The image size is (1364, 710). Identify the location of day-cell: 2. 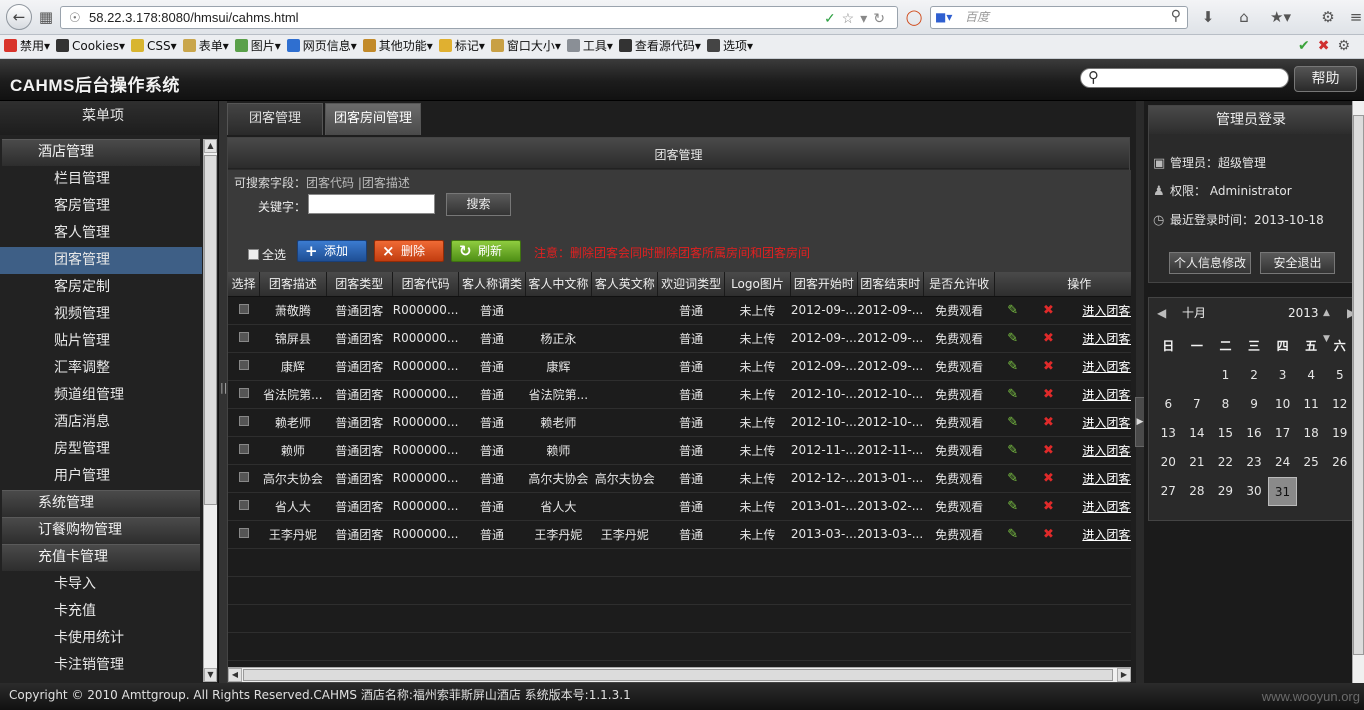
(1254, 375).